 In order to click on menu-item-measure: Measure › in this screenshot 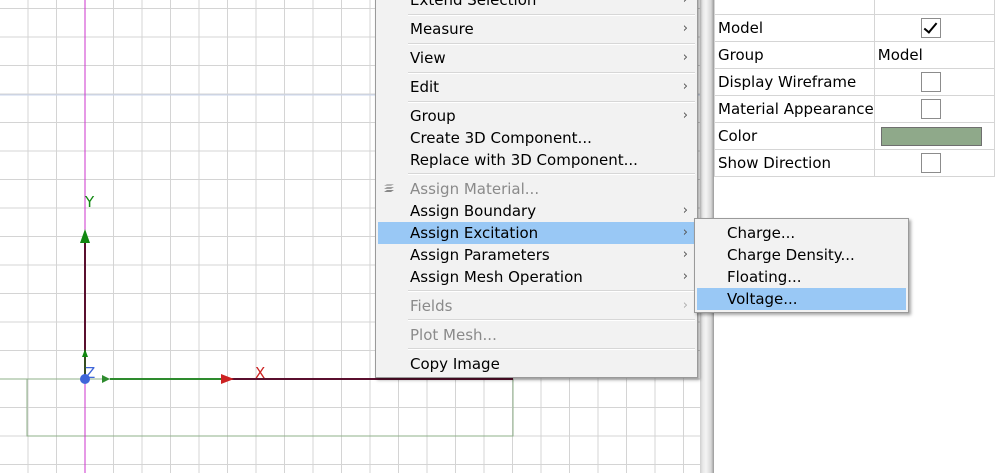, I will do `click(536, 29)`.